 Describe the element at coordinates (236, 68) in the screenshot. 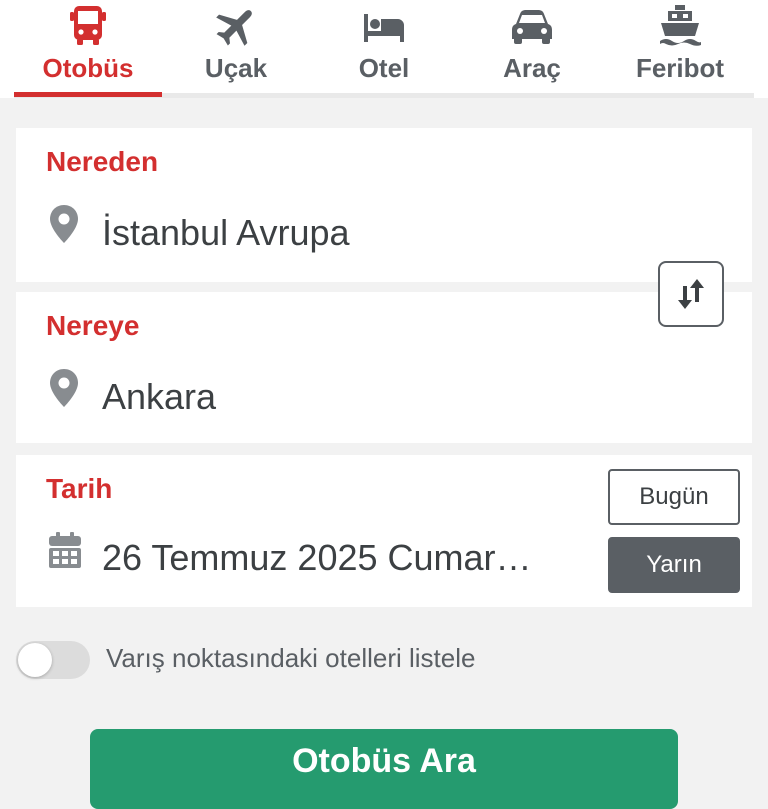

I see `tab-airplane-label: Uçak` at that location.